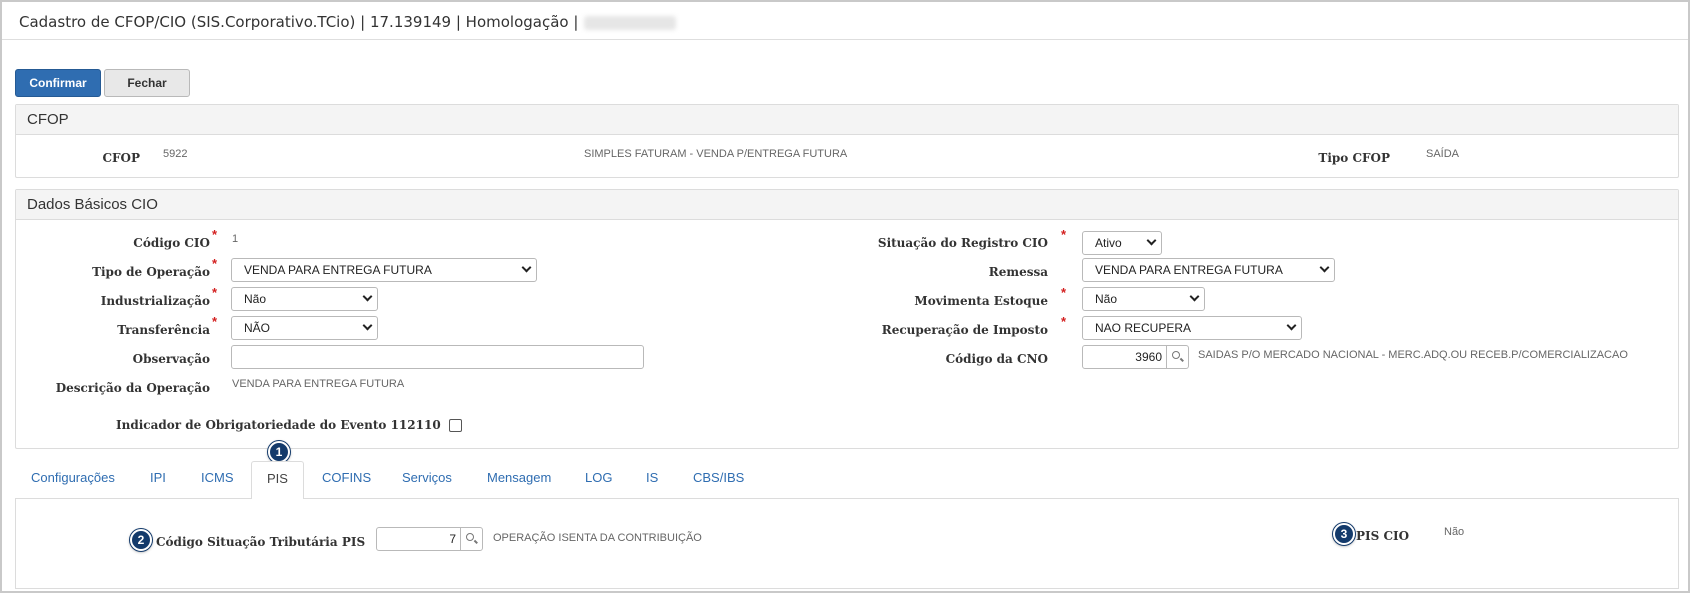  What do you see at coordinates (598, 477) in the screenshot?
I see `tab-log: LOG` at bounding box center [598, 477].